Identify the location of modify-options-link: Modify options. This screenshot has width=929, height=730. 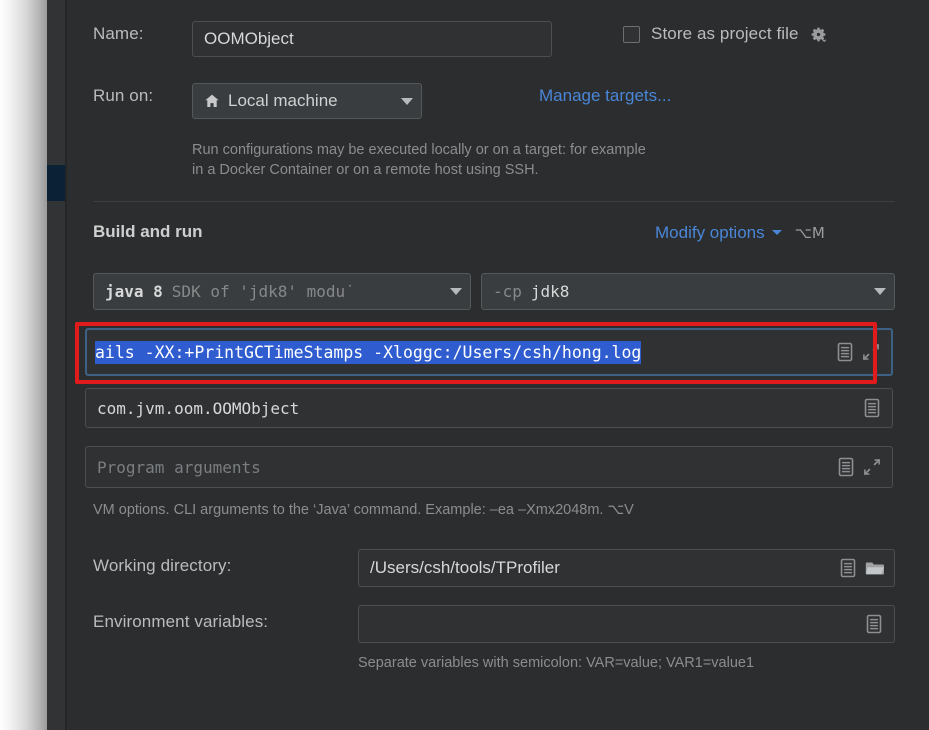
(710, 233).